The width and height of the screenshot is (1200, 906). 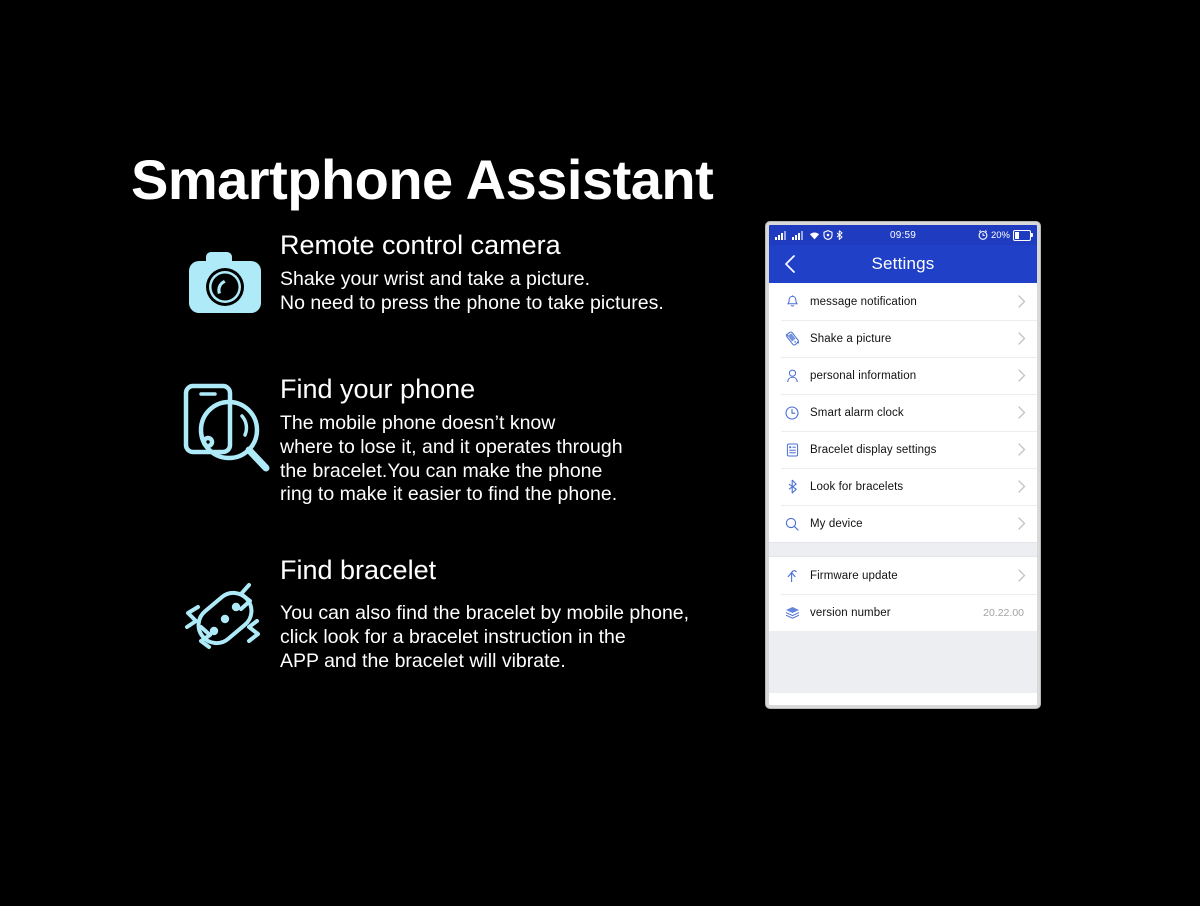 What do you see at coordinates (792, 412) in the screenshot?
I see `clock-icon` at bounding box center [792, 412].